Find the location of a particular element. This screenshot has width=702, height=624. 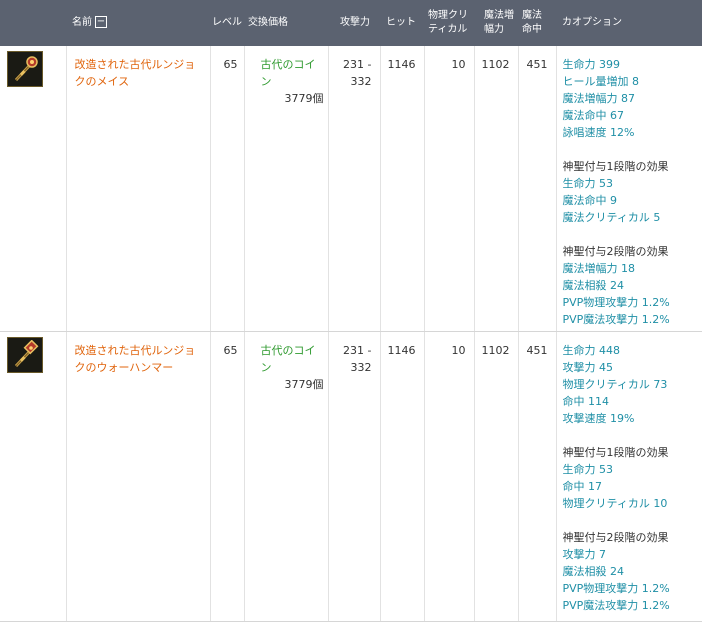

header-hit: ヒット is located at coordinates (401, 22).